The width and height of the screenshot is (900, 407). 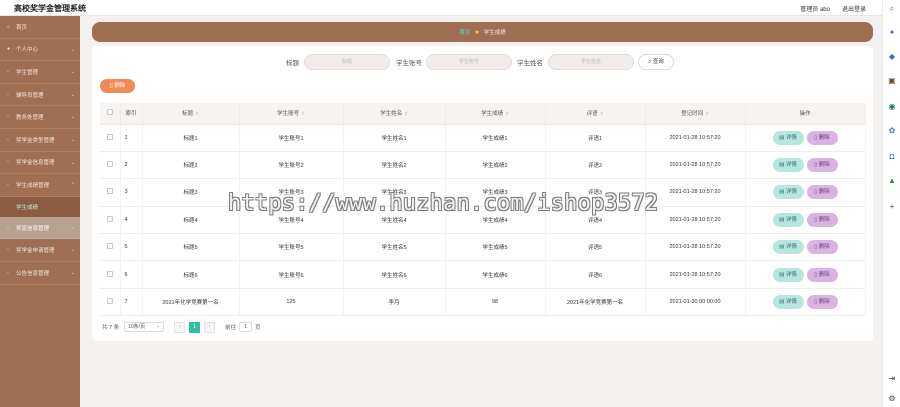 What do you see at coordinates (656, 62) in the screenshot?
I see `query-button: ⌕ 查询` at bounding box center [656, 62].